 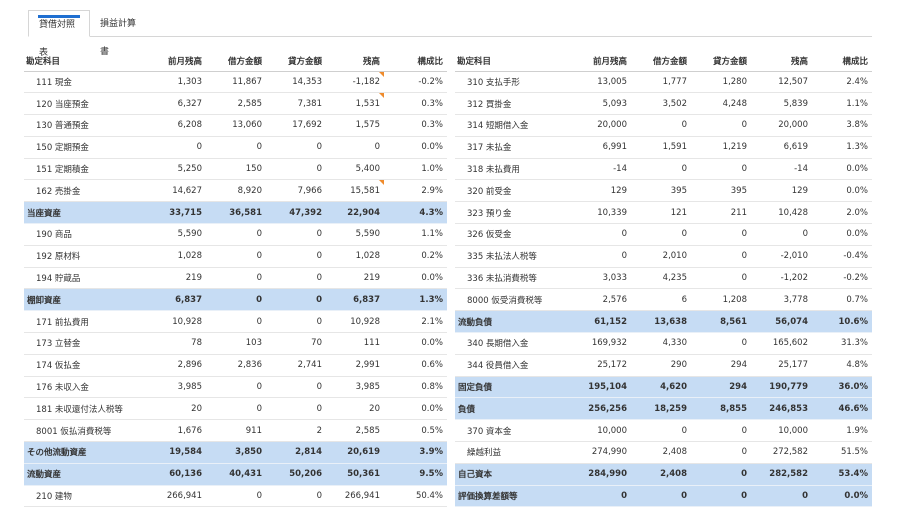 I want to click on table-row: 192 原材料 1,028 0 0 1,028 0.2%, so click(x=235, y=256).